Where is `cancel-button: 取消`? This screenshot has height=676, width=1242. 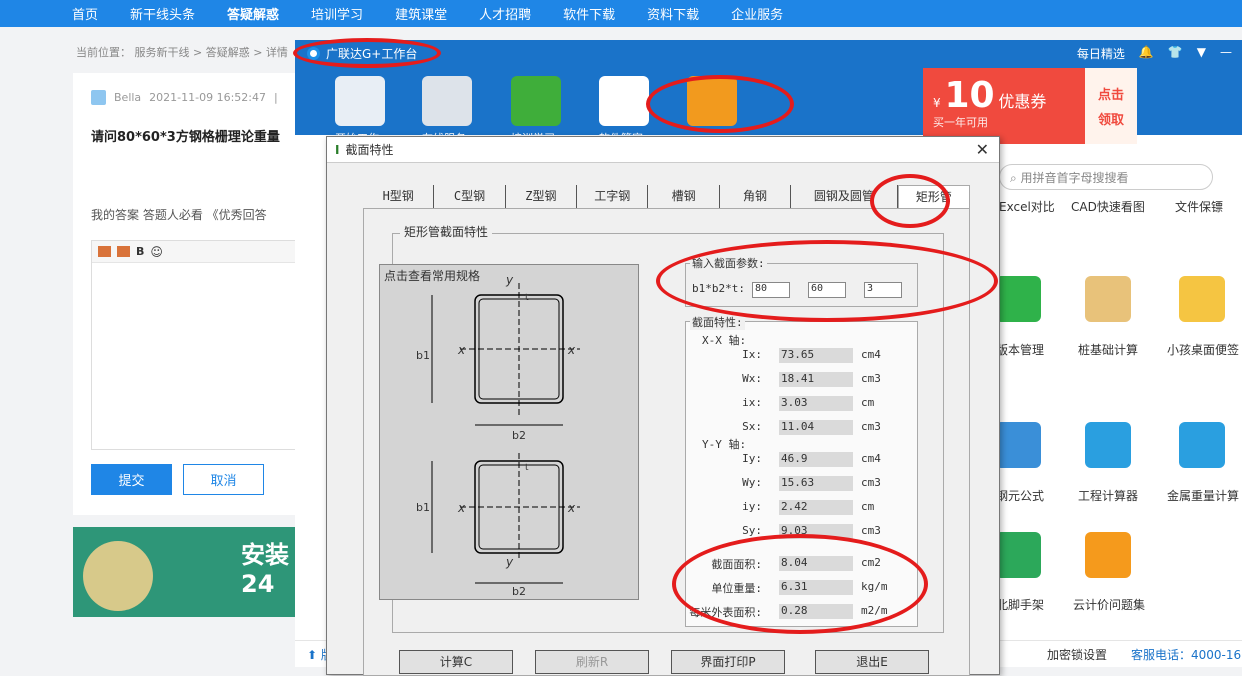 cancel-button: 取消 is located at coordinates (223, 479).